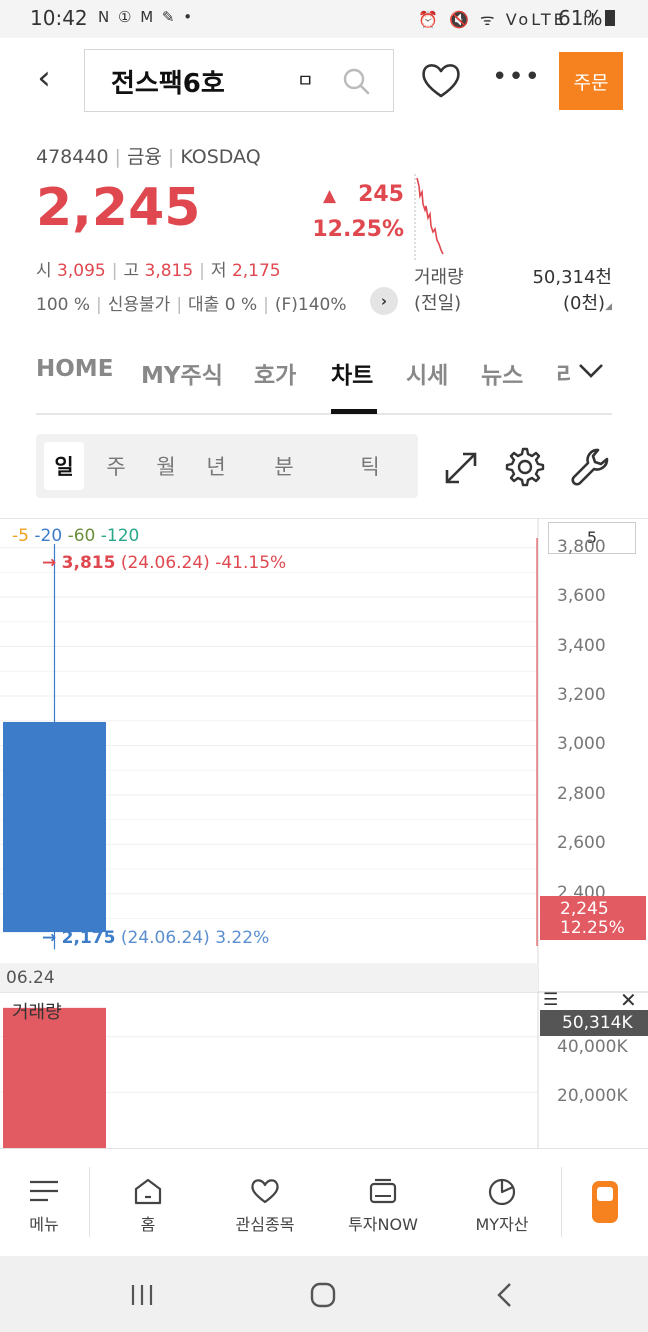 This screenshot has height=1332, width=648. What do you see at coordinates (44, 1203) in the screenshot?
I see `nav-menu: 메뉴` at bounding box center [44, 1203].